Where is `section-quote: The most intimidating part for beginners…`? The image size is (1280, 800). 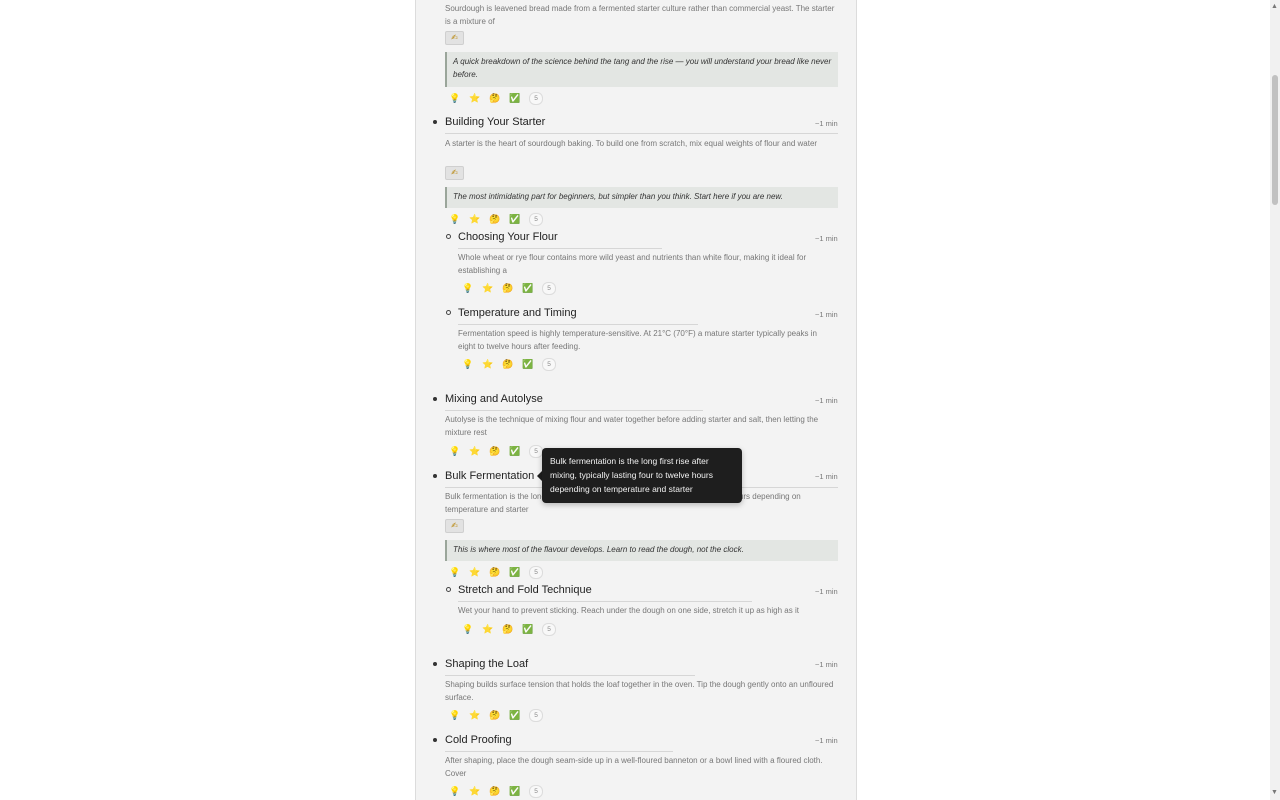 section-quote: The most intimidating part for beginners… is located at coordinates (641, 197).